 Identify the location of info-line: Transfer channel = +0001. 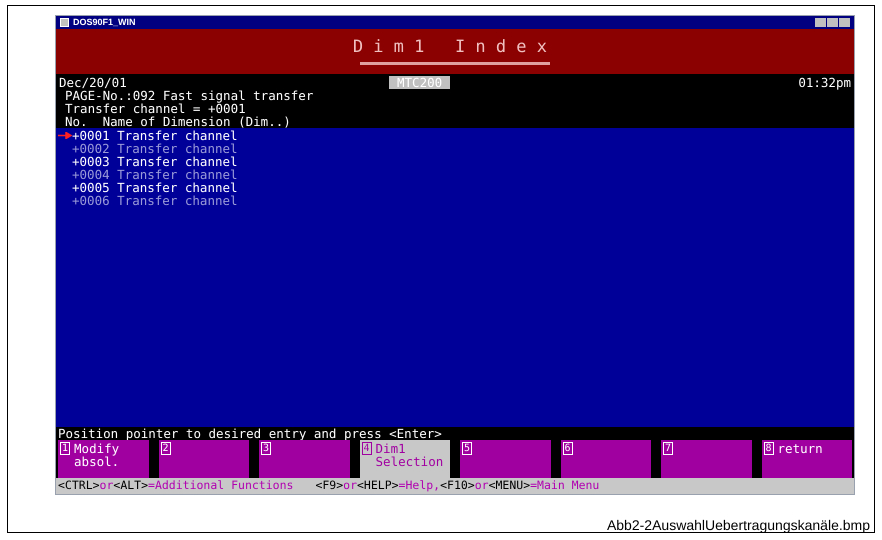
(156, 108).